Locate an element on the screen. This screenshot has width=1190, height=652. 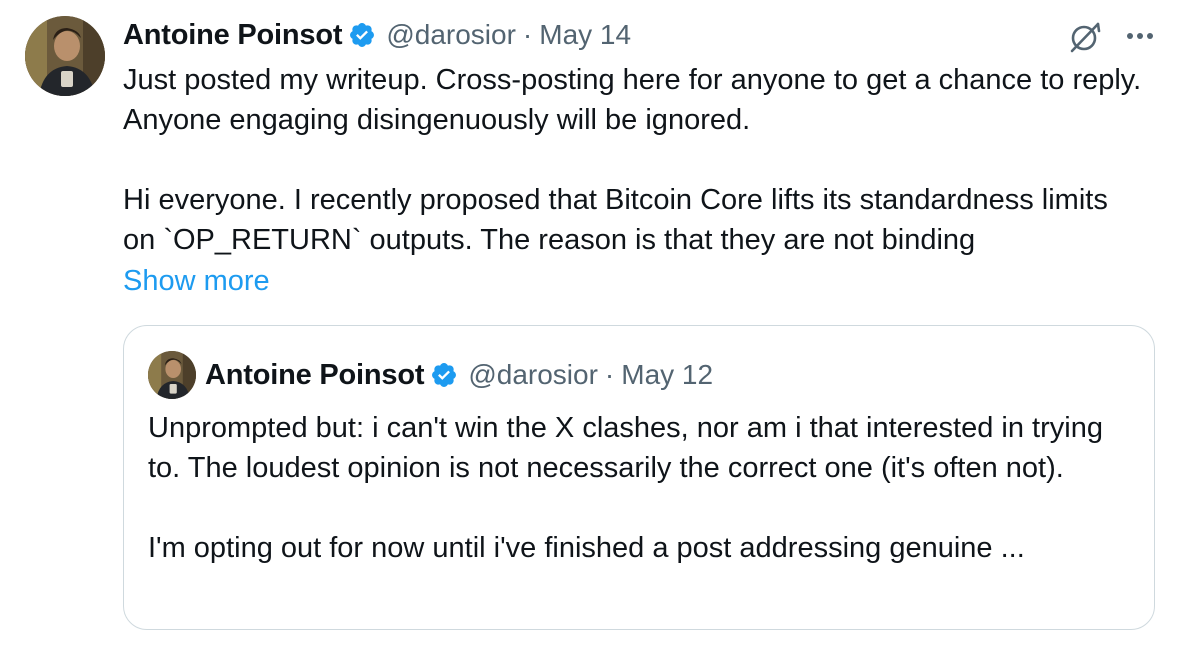
quoted-author-avatar is located at coordinates (172, 375).